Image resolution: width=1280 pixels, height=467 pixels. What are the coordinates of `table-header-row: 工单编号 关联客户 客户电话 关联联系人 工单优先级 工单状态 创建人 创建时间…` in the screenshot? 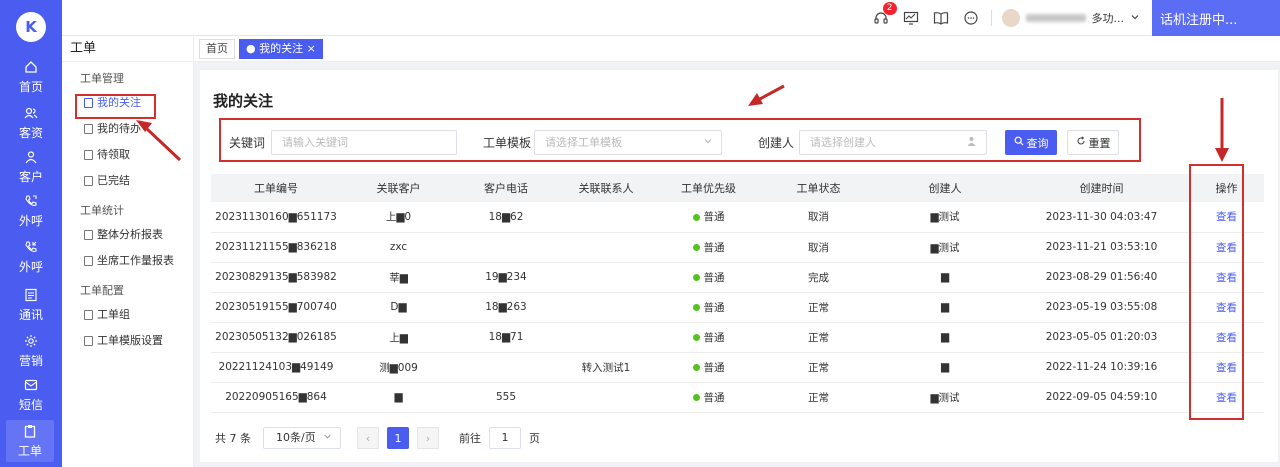 It's located at (737, 188).